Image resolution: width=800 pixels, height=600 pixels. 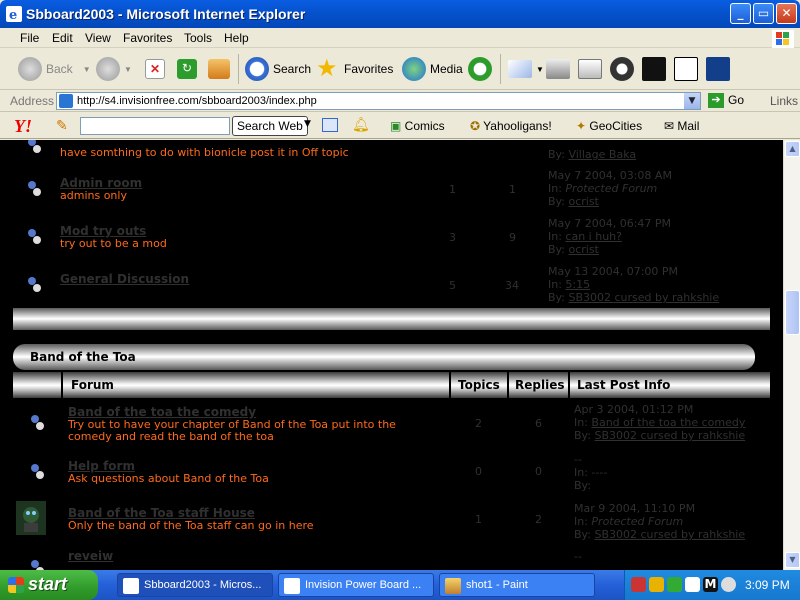 I want to click on links-button: Links, so click(x=784, y=101).